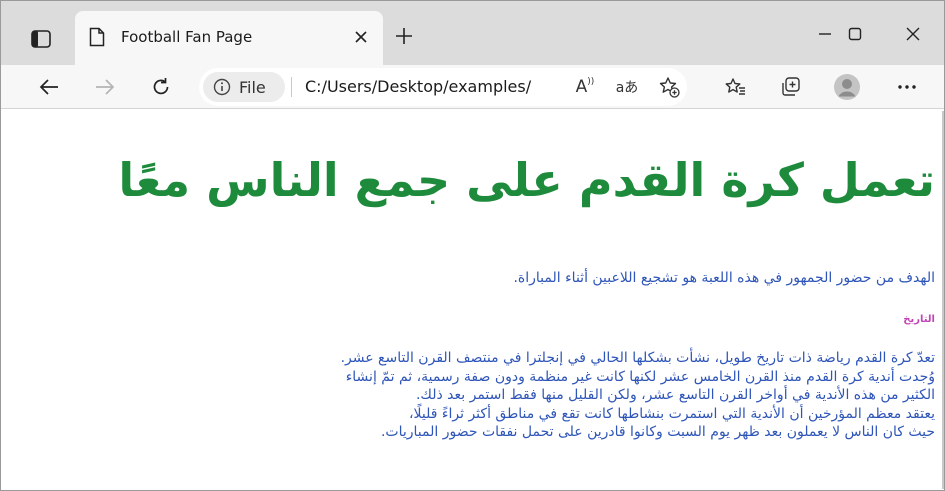  I want to click on arrow-left-icon, so click(48, 87).